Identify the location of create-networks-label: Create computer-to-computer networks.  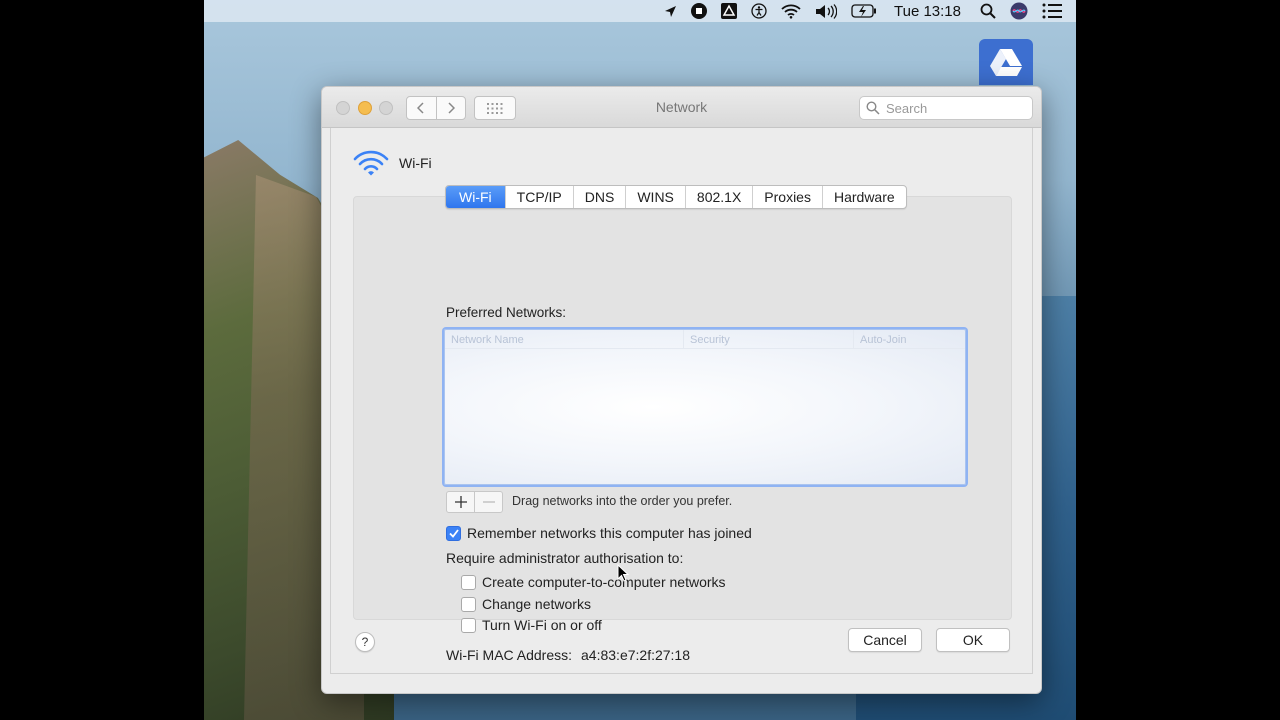
(604, 582).